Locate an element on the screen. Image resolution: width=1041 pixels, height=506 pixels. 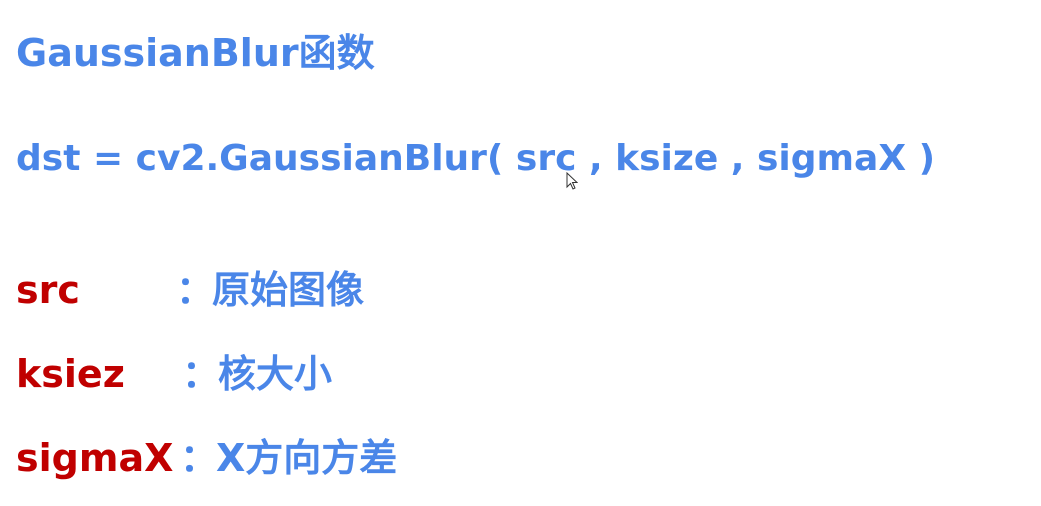
param-colon-src: ： is located at coordinates (195, 290).